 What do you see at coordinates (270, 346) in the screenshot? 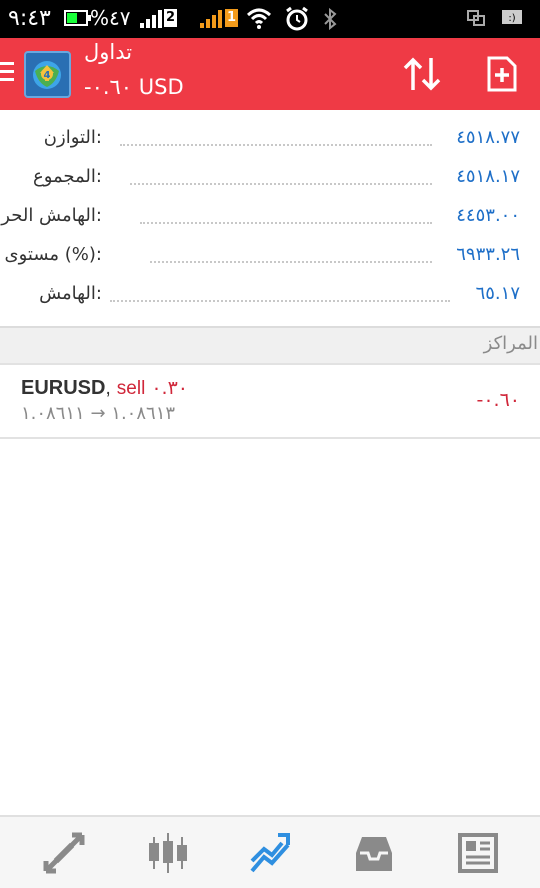
I see `positions-header: المراكز` at bounding box center [270, 346].